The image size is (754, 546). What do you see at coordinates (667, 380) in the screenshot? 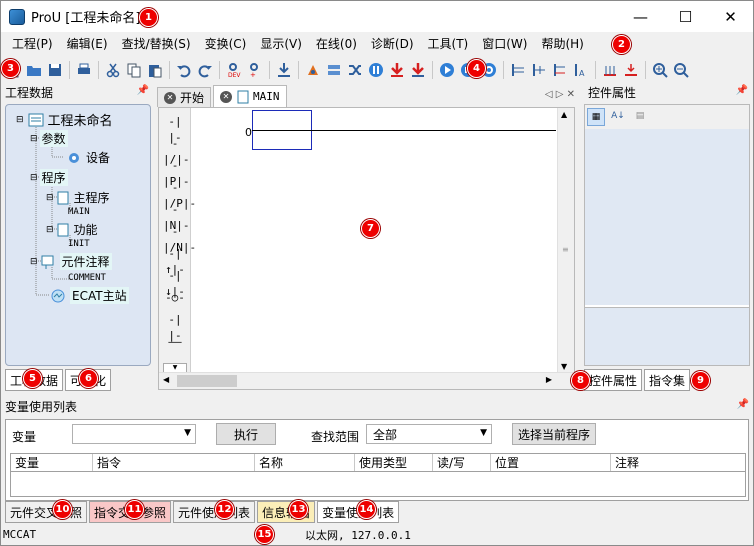
I see `tab-instruction-set: 指令集` at bounding box center [667, 380].